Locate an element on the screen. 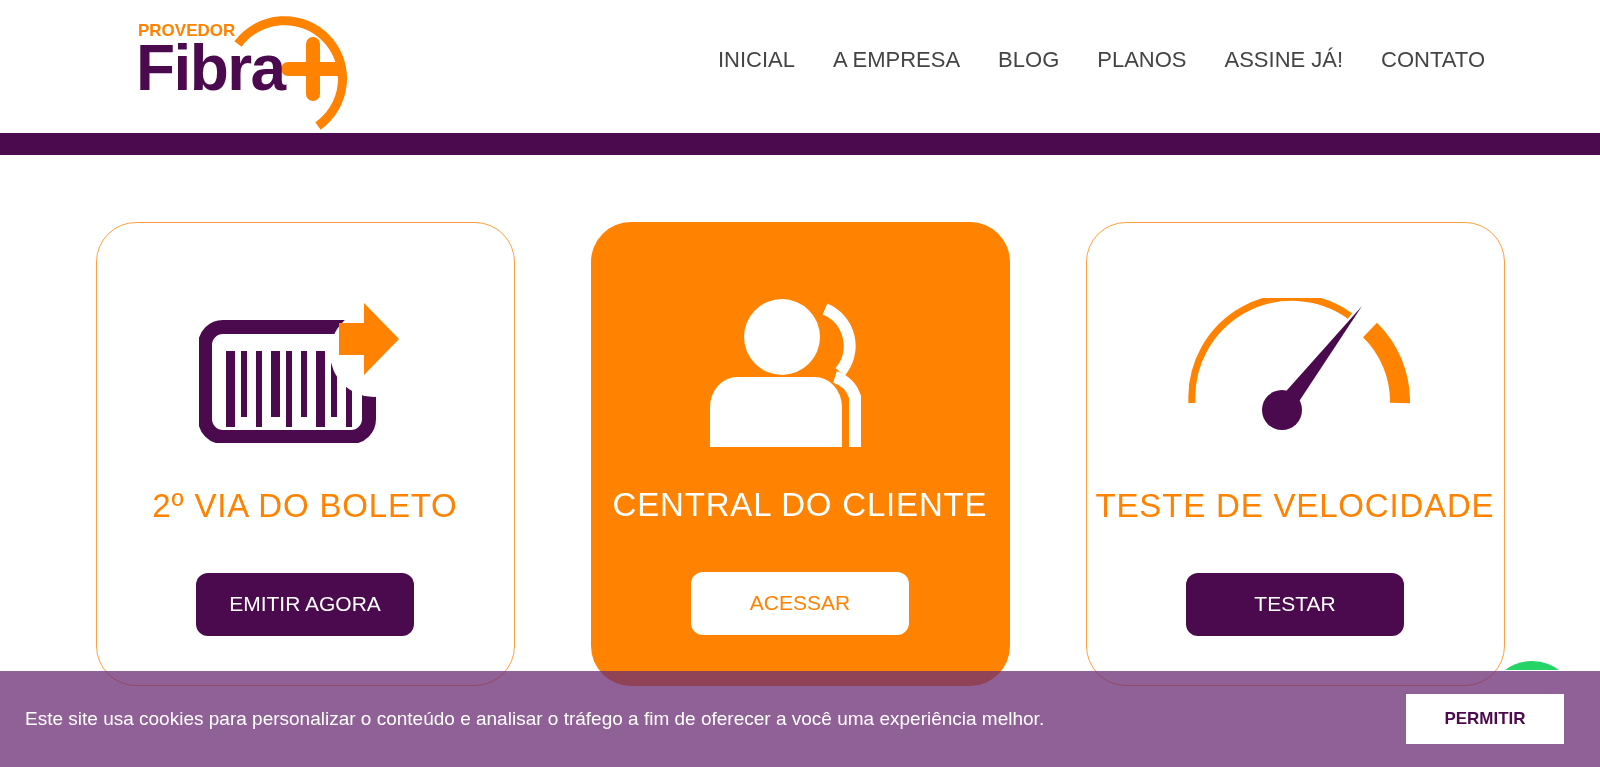  card-button: EMITIR AGORA is located at coordinates (305, 604).